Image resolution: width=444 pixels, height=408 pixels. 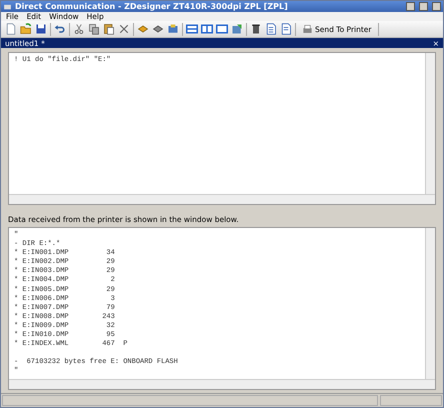 What do you see at coordinates (256, 29) in the screenshot?
I see `trash-icon` at bounding box center [256, 29].